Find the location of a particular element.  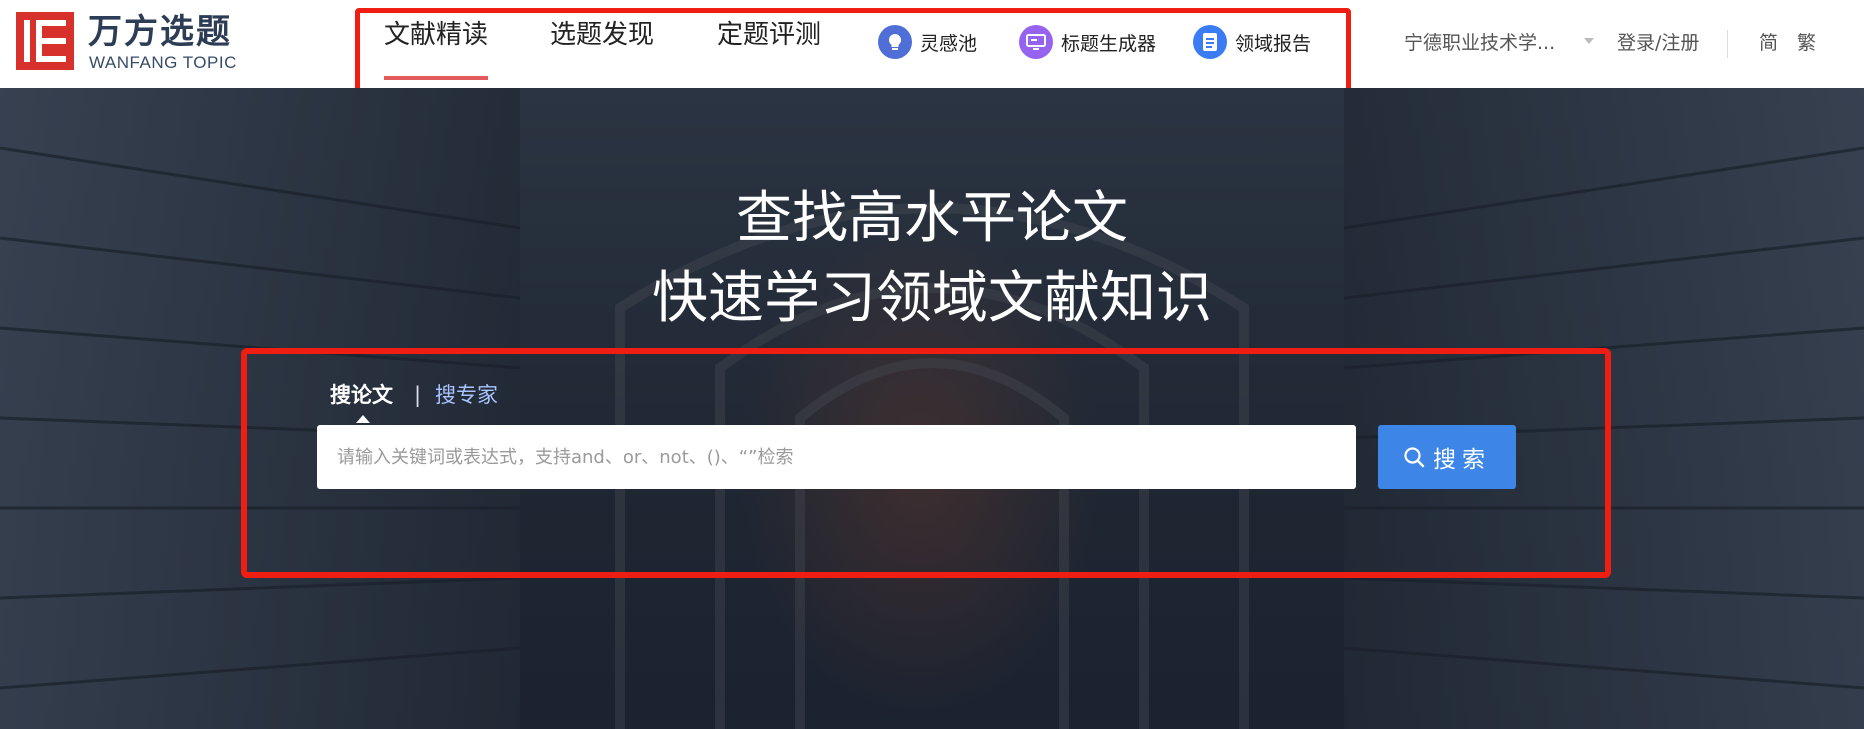

search-button: 搜索 is located at coordinates (1447, 457).